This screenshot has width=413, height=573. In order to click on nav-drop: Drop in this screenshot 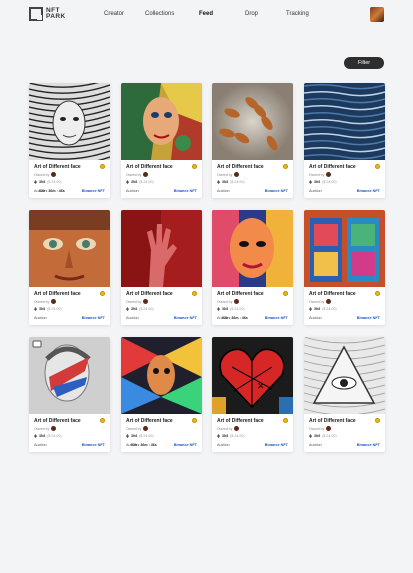, I will do `click(251, 14)`.